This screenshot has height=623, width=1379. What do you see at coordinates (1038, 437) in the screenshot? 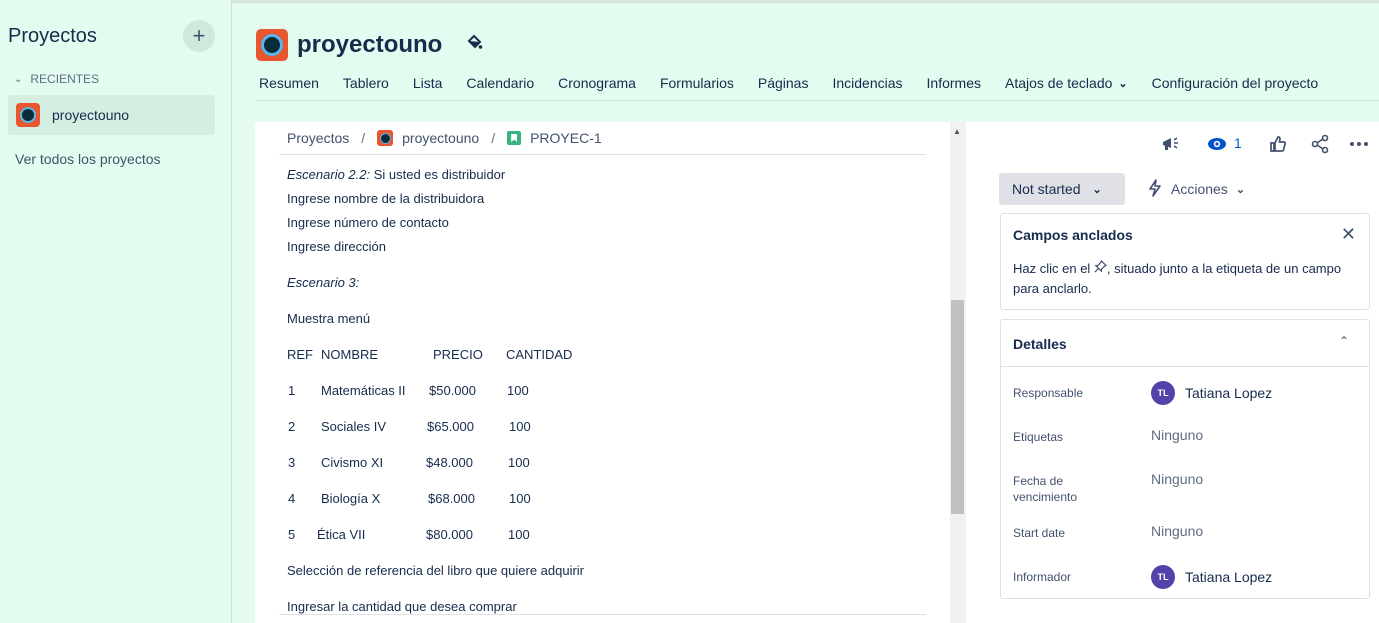
I see `field-label-labels: Etiquetas` at bounding box center [1038, 437].